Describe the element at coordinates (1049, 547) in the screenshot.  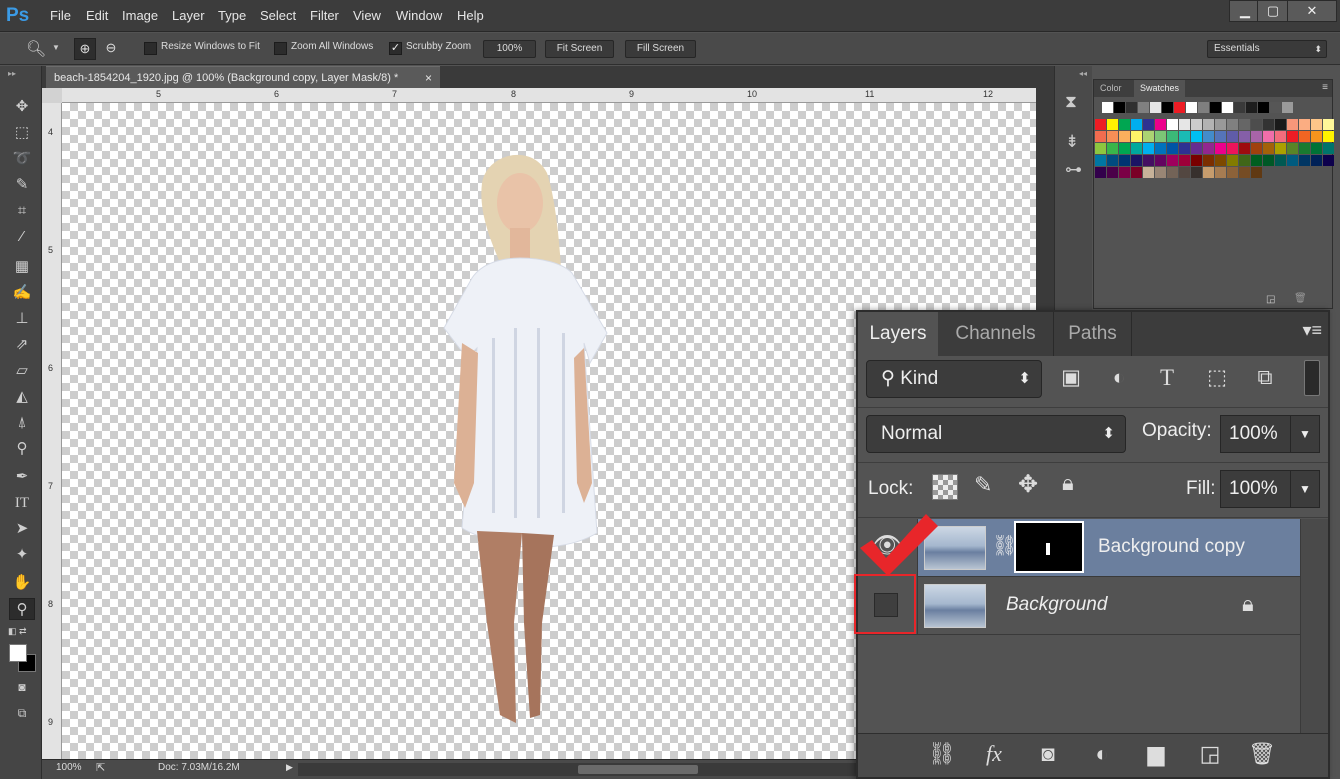
I see `layer-mask-thumbnail` at that location.